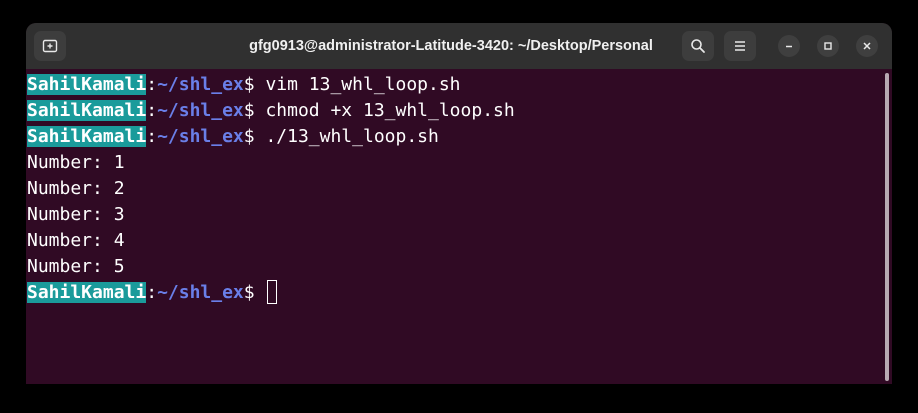 This screenshot has width=918, height=413. I want to click on terminal-line: SahilKamali:~/shl_ex$, so click(152, 293).